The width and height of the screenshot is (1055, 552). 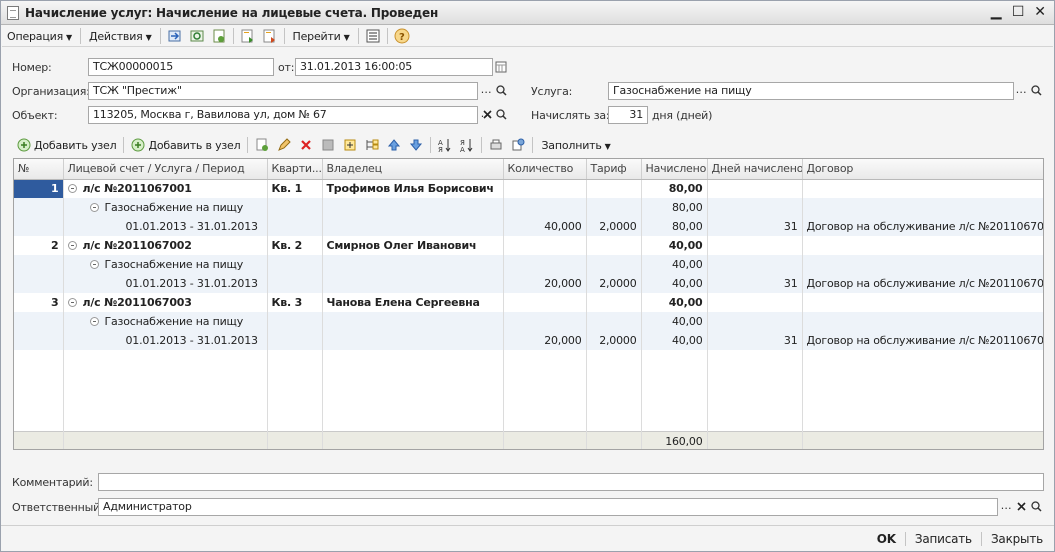 What do you see at coordinates (69, 37) in the screenshot?
I see `dropdown-arrow-icon: ▼` at bounding box center [69, 37].